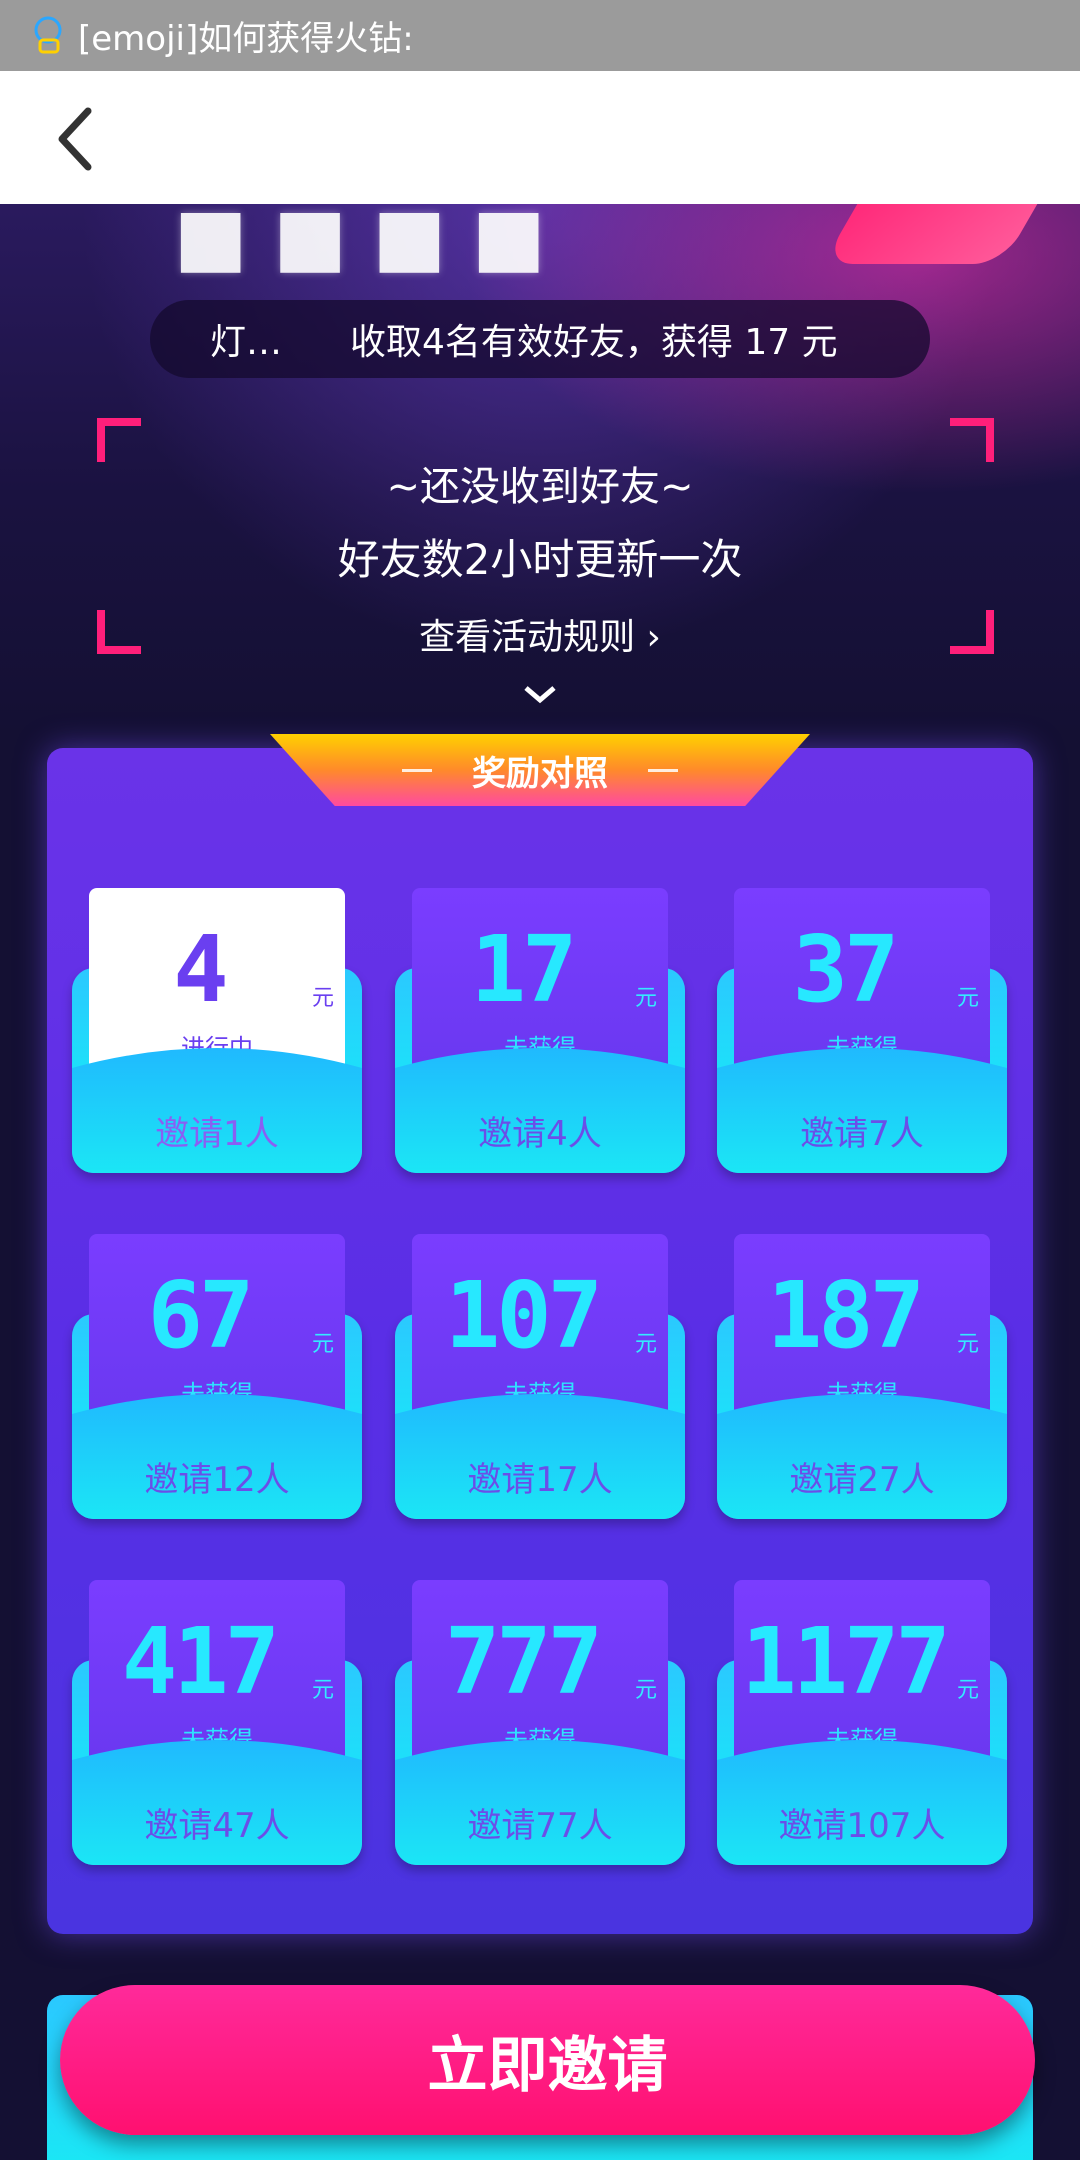  I want to click on reward-card: 187元未获得邀请27人, so click(862, 1379).